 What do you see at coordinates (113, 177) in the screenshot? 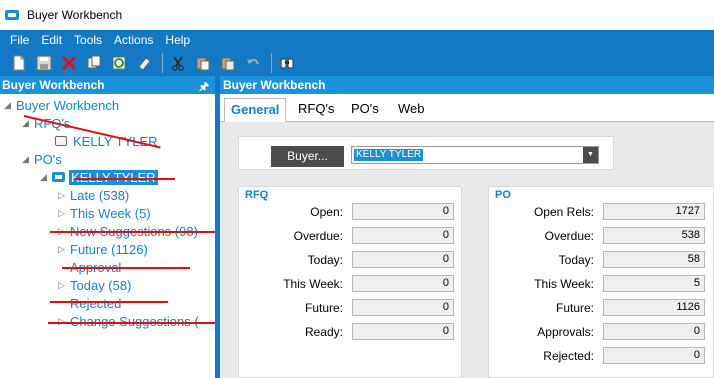
I see `tree-label-po-person: KELLY TYLER` at bounding box center [113, 177].